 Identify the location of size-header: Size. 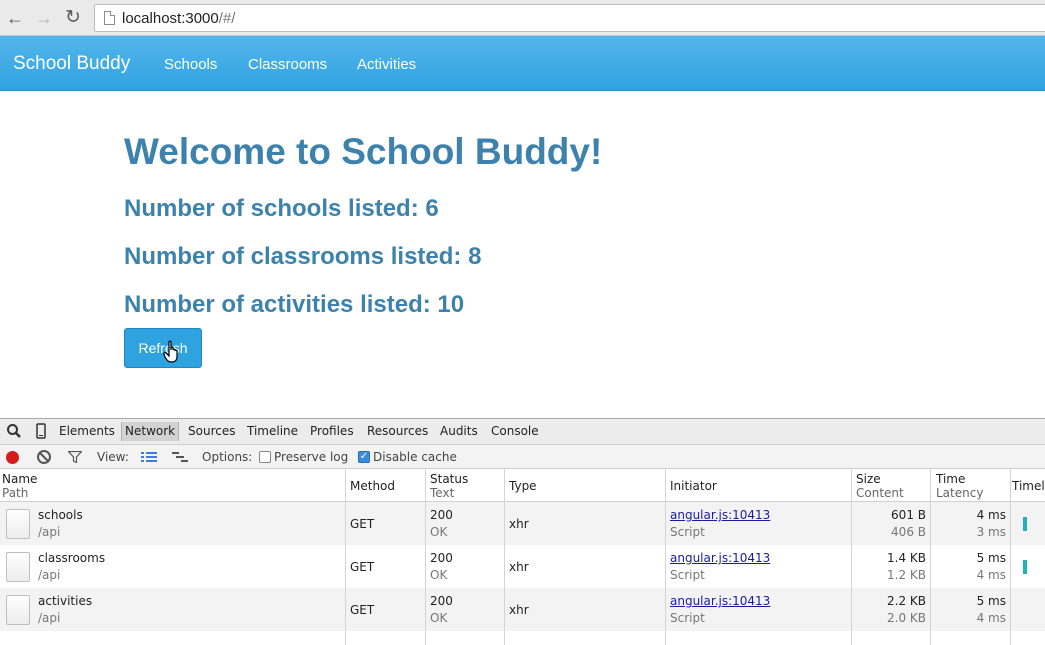
(868, 479).